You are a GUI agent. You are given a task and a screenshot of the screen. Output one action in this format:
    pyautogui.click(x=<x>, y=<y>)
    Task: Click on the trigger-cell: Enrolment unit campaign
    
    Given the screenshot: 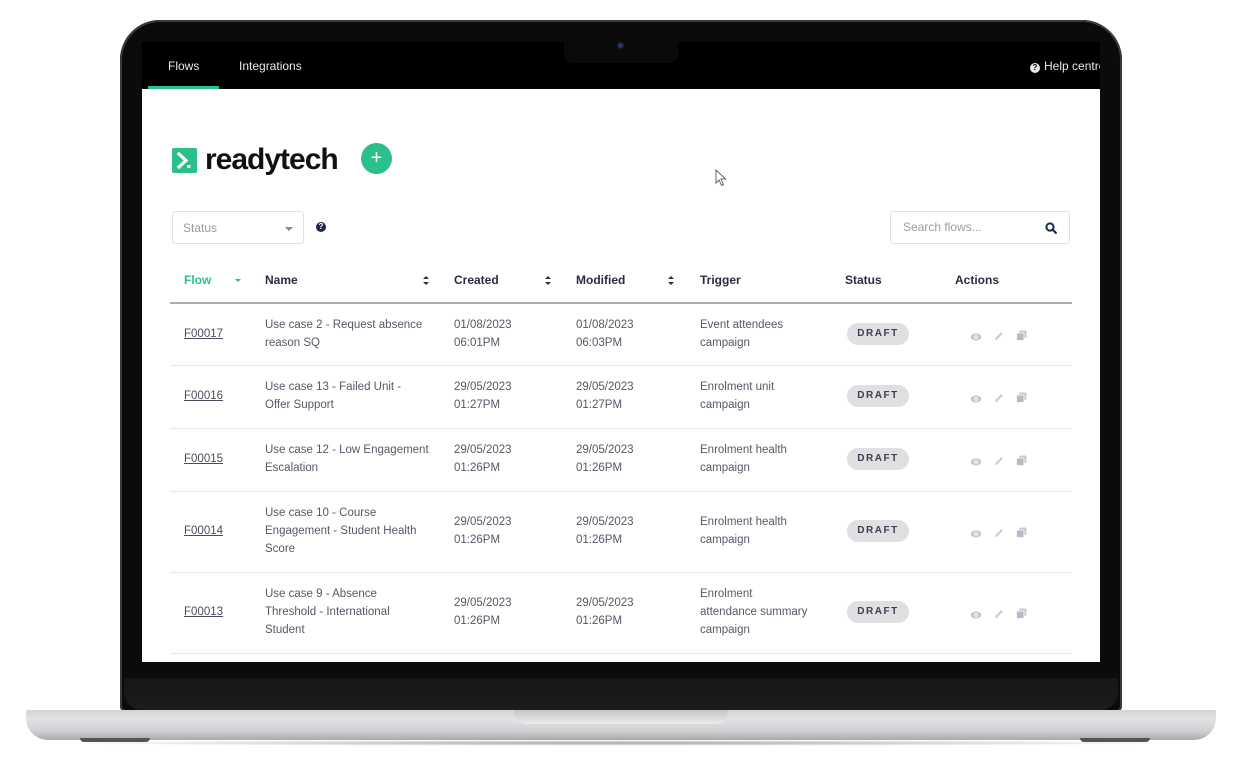 What is the action you would take?
    pyautogui.click(x=737, y=396)
    